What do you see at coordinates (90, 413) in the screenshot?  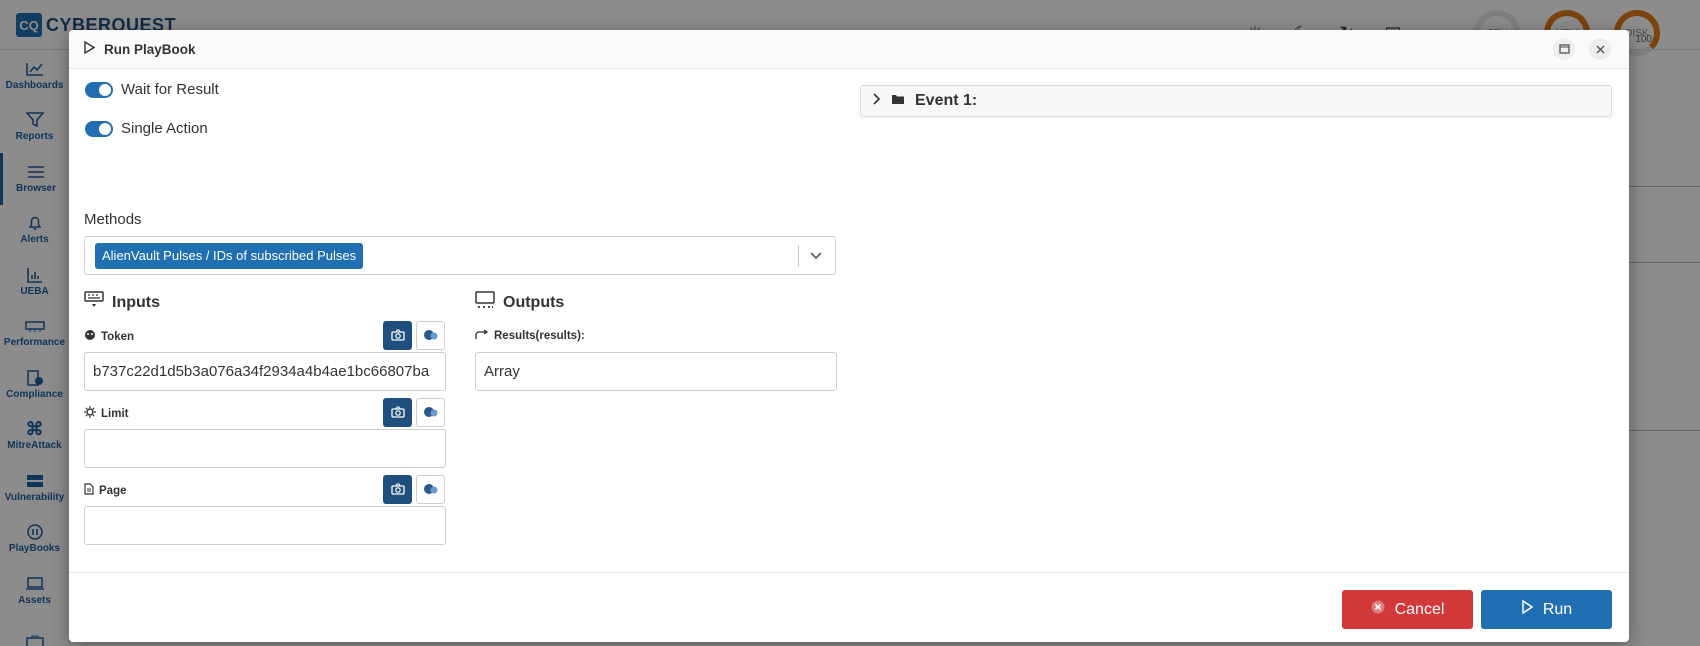 I see `gear-icon` at bounding box center [90, 413].